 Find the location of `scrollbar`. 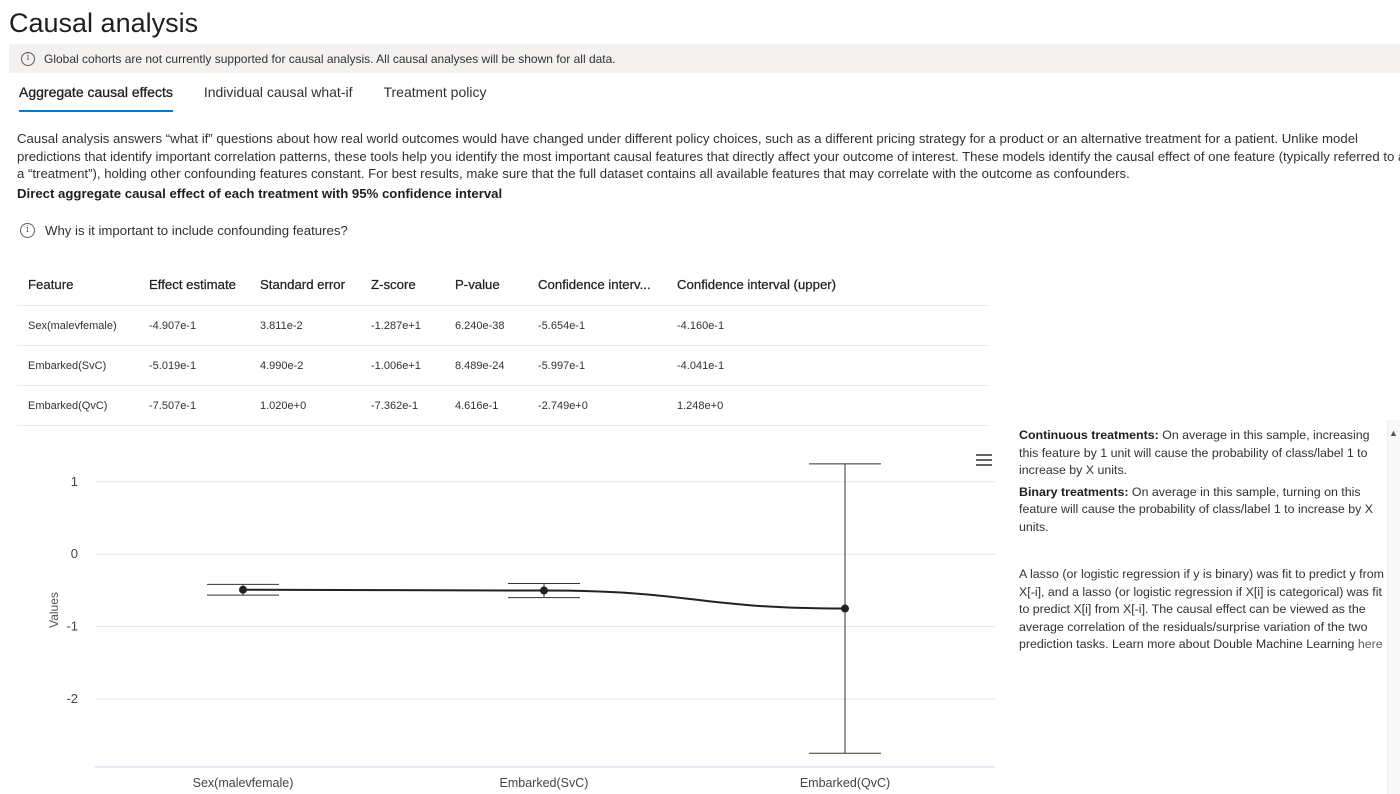

scrollbar is located at coordinates (1393, 607).